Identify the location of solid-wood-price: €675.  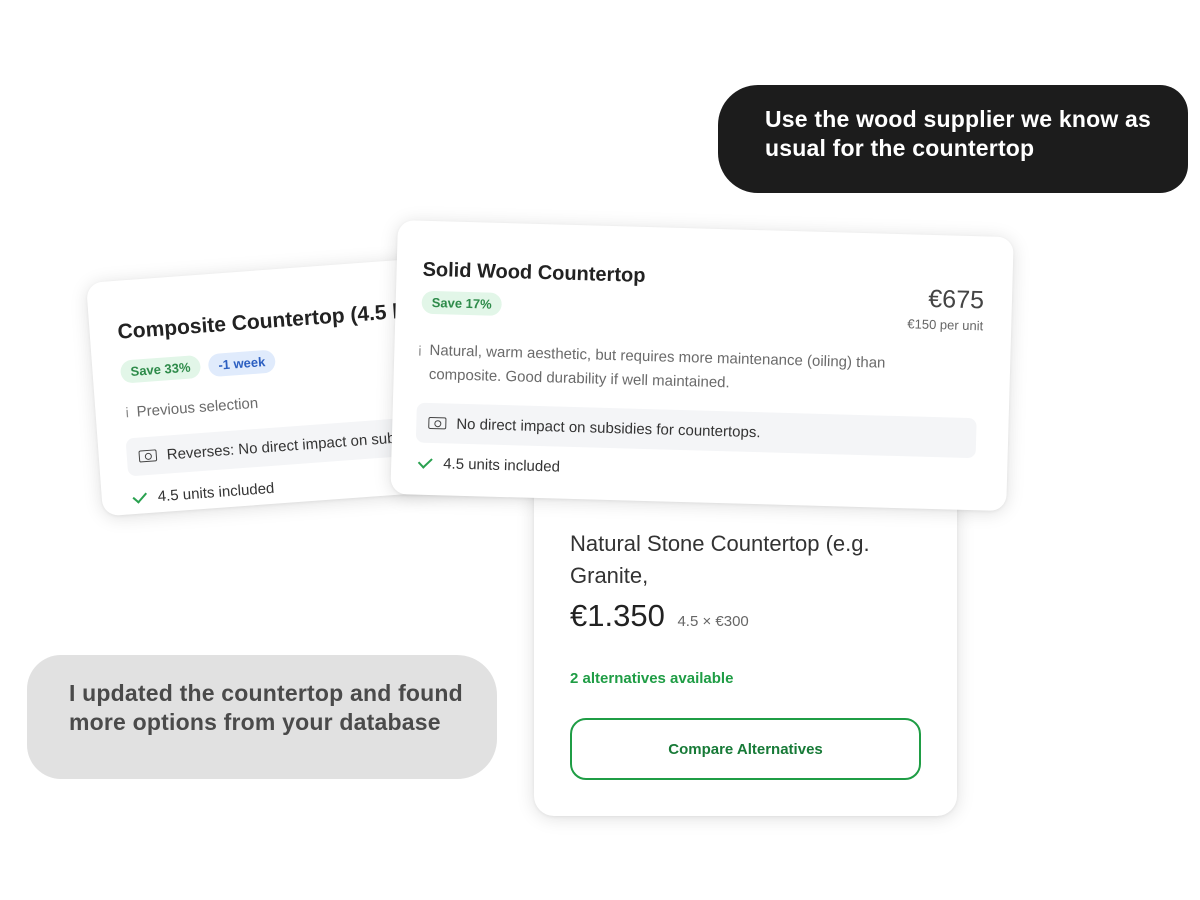
(956, 299).